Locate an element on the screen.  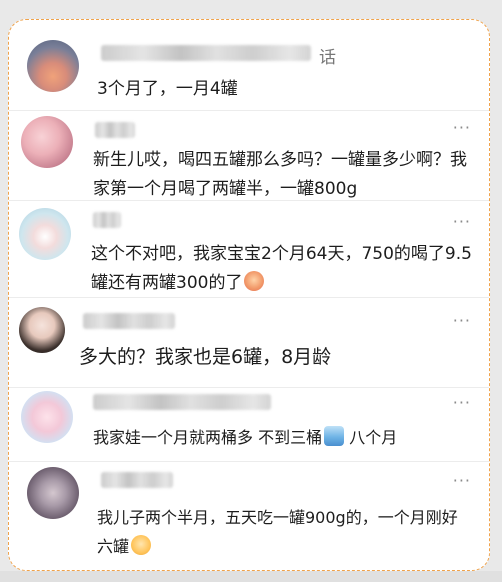
baby-emoji-icon is located at coordinates (141, 545).